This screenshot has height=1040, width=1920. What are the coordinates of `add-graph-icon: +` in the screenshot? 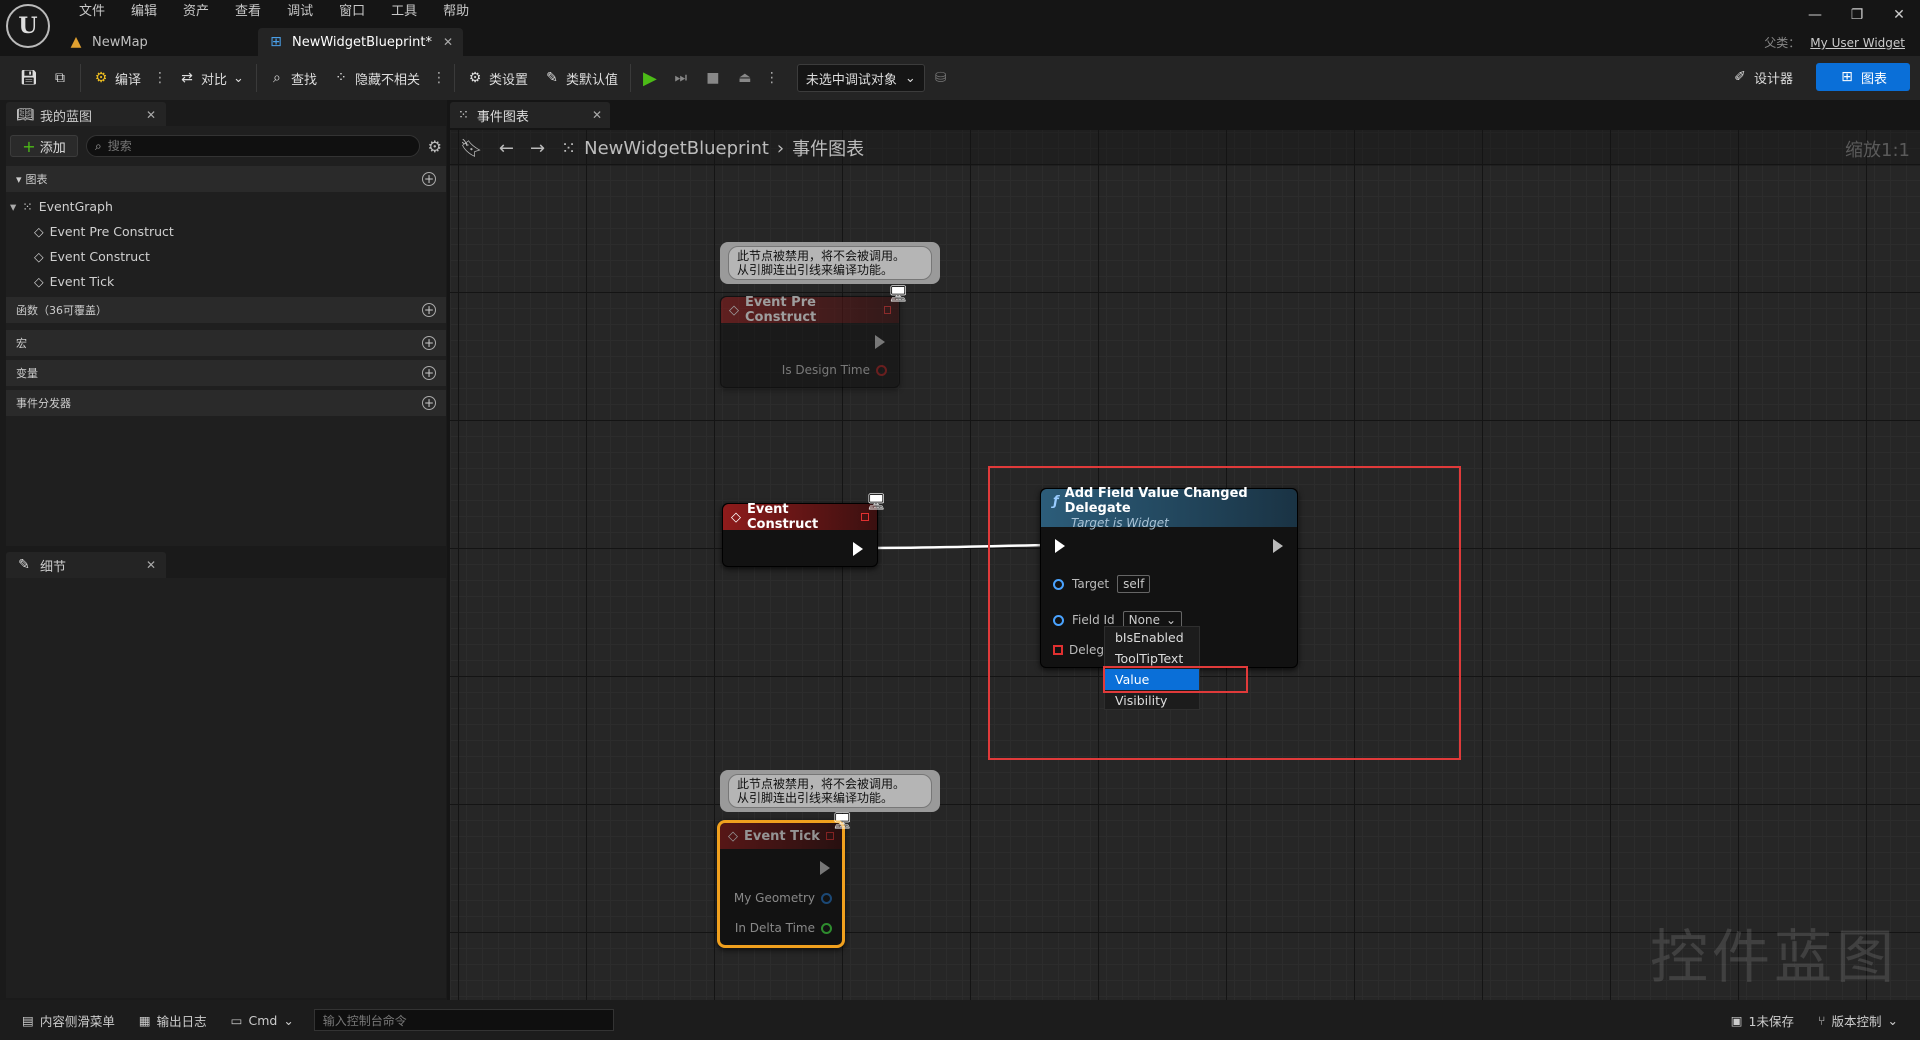 It's located at (429, 179).